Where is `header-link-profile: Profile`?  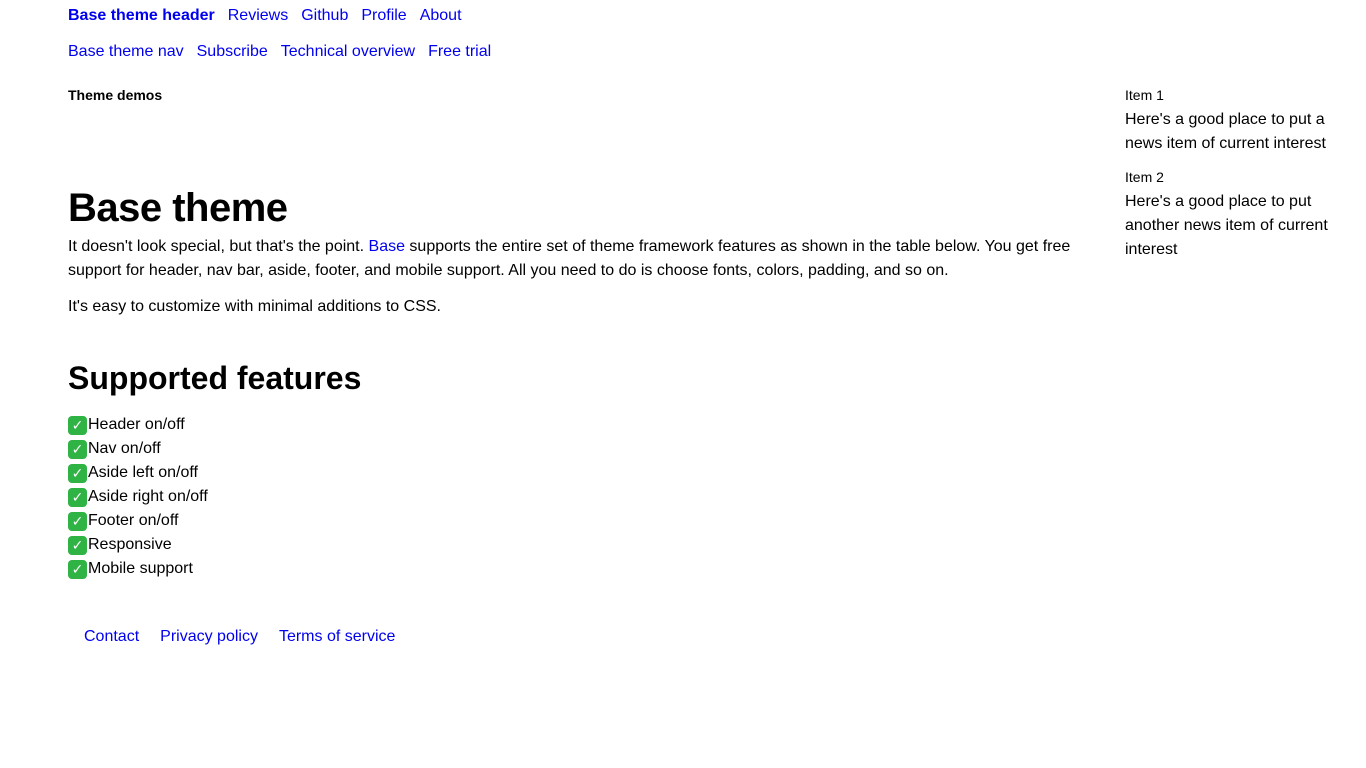 header-link-profile: Profile is located at coordinates (383, 16).